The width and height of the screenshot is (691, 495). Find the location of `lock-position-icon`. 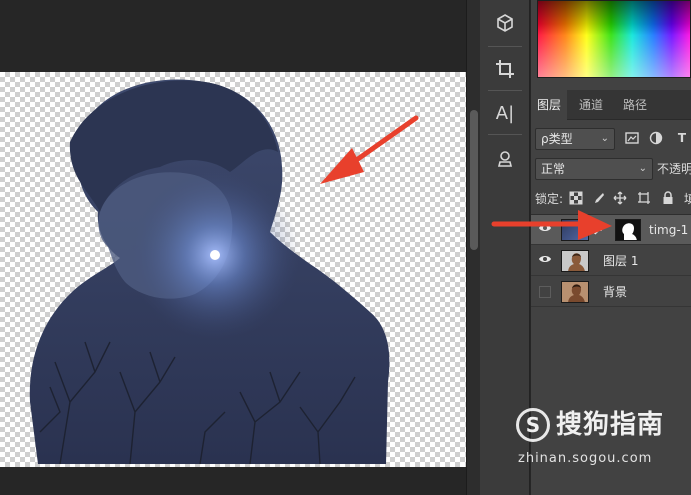

lock-position-icon is located at coordinates (620, 198).